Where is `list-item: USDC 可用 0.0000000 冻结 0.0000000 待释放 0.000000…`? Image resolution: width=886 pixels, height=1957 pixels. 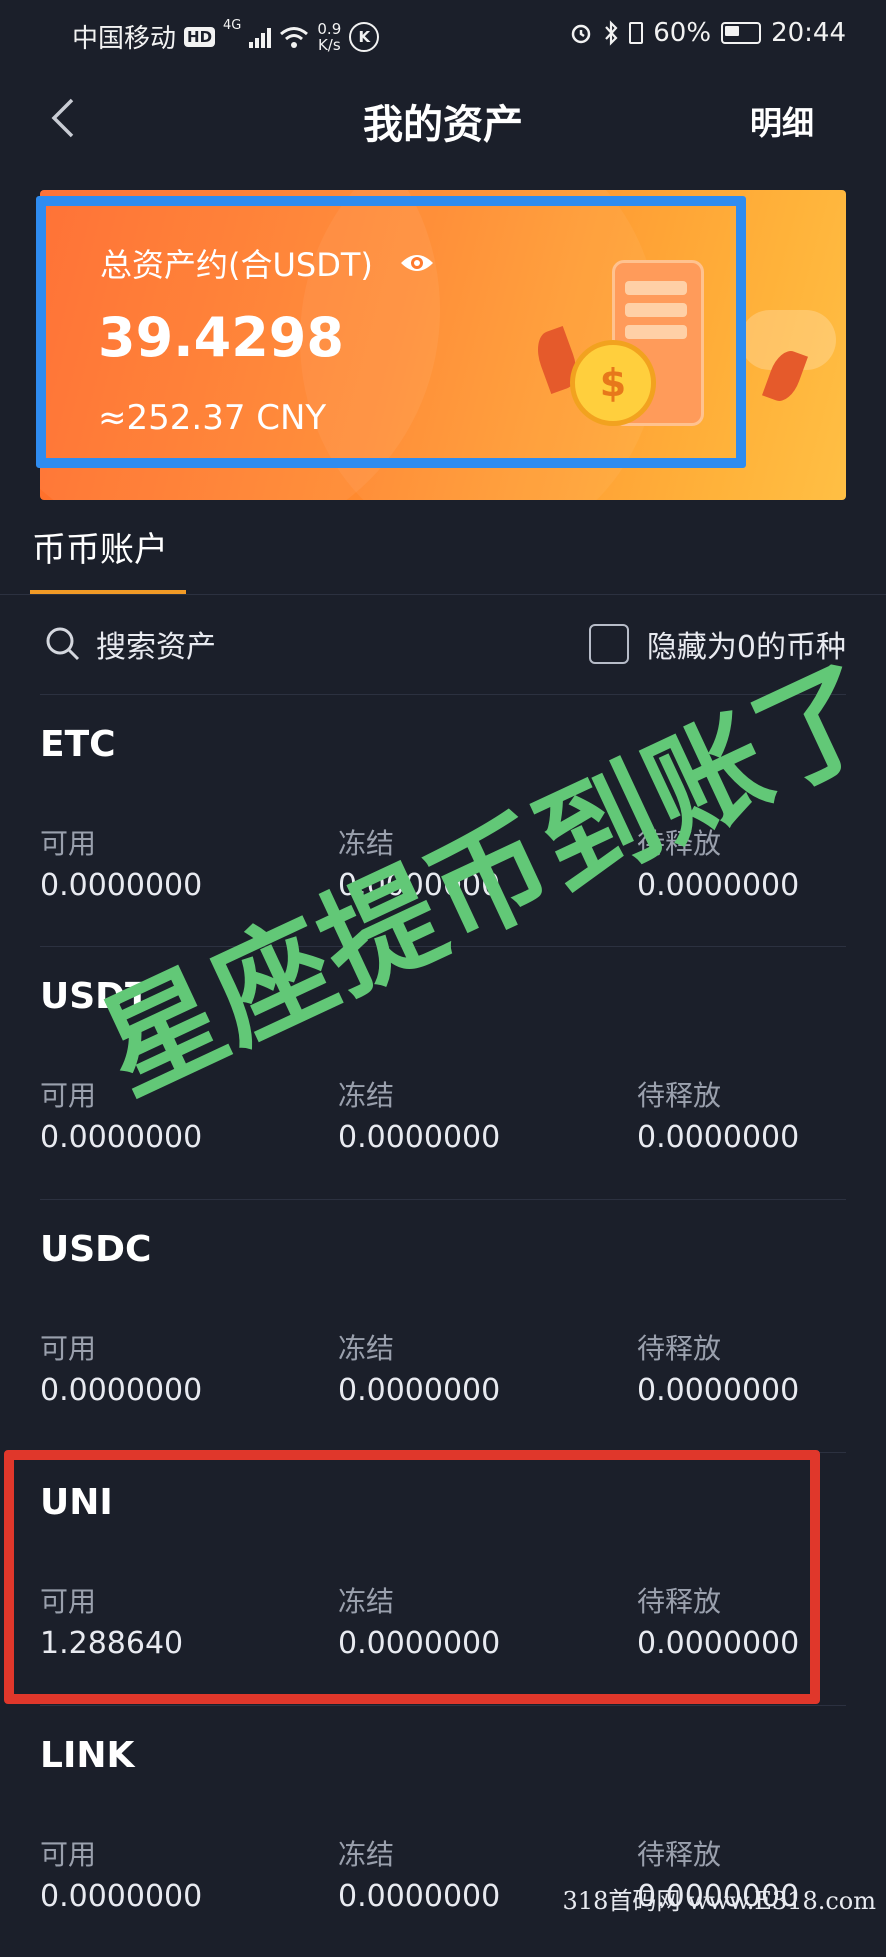 list-item: USDC 可用 0.0000000 冻结 0.0000000 待释放 0.000000… is located at coordinates (443, 1325).